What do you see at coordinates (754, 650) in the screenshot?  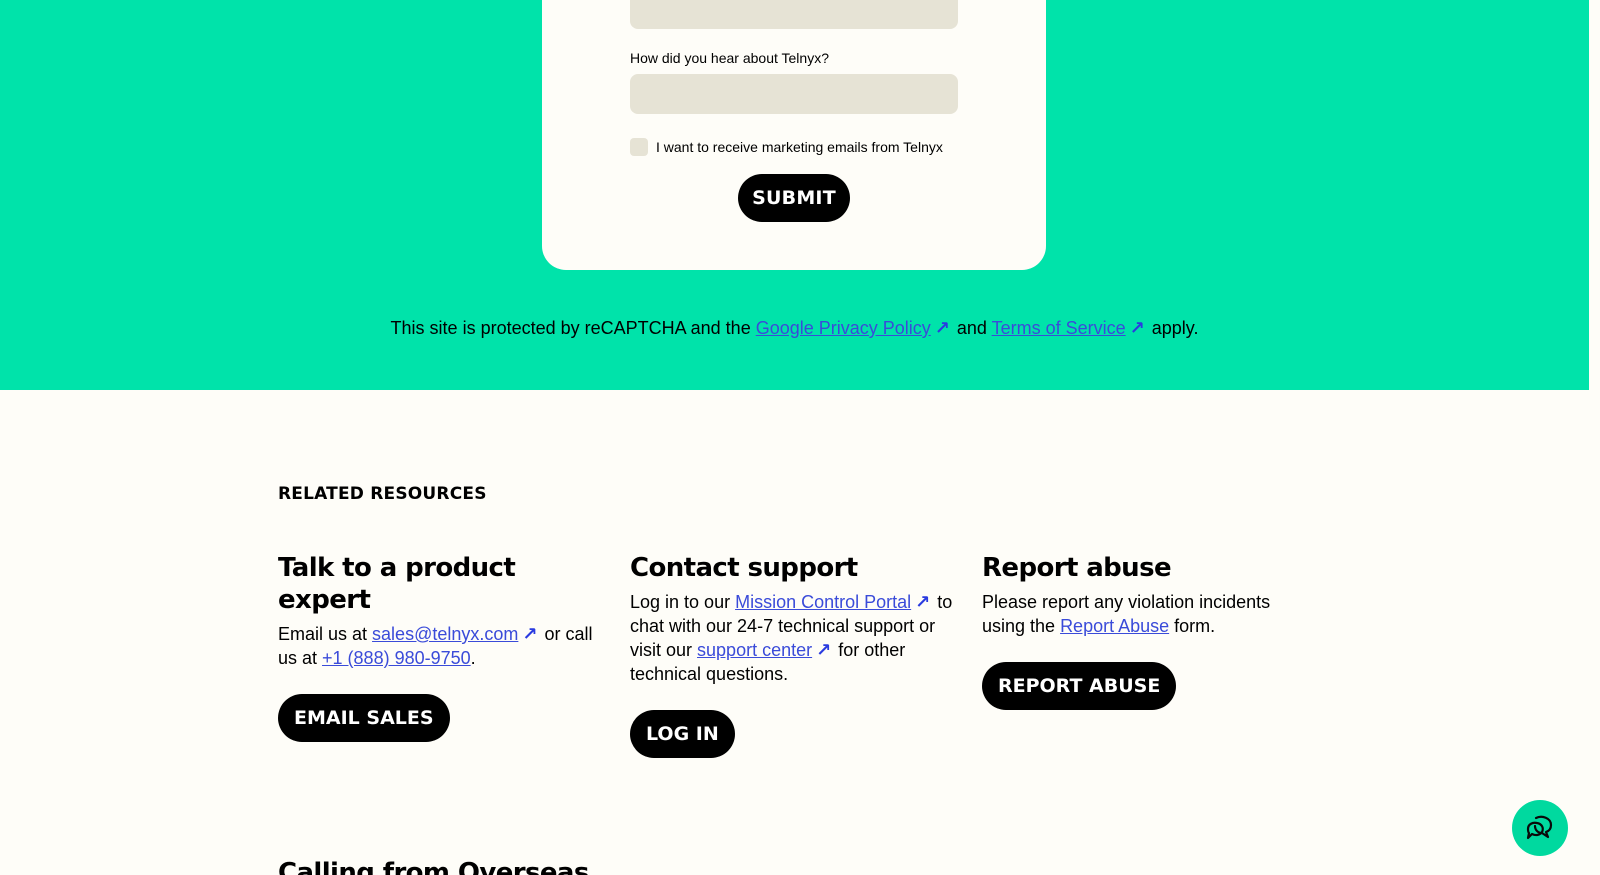 I see `support-center-link: support center` at bounding box center [754, 650].